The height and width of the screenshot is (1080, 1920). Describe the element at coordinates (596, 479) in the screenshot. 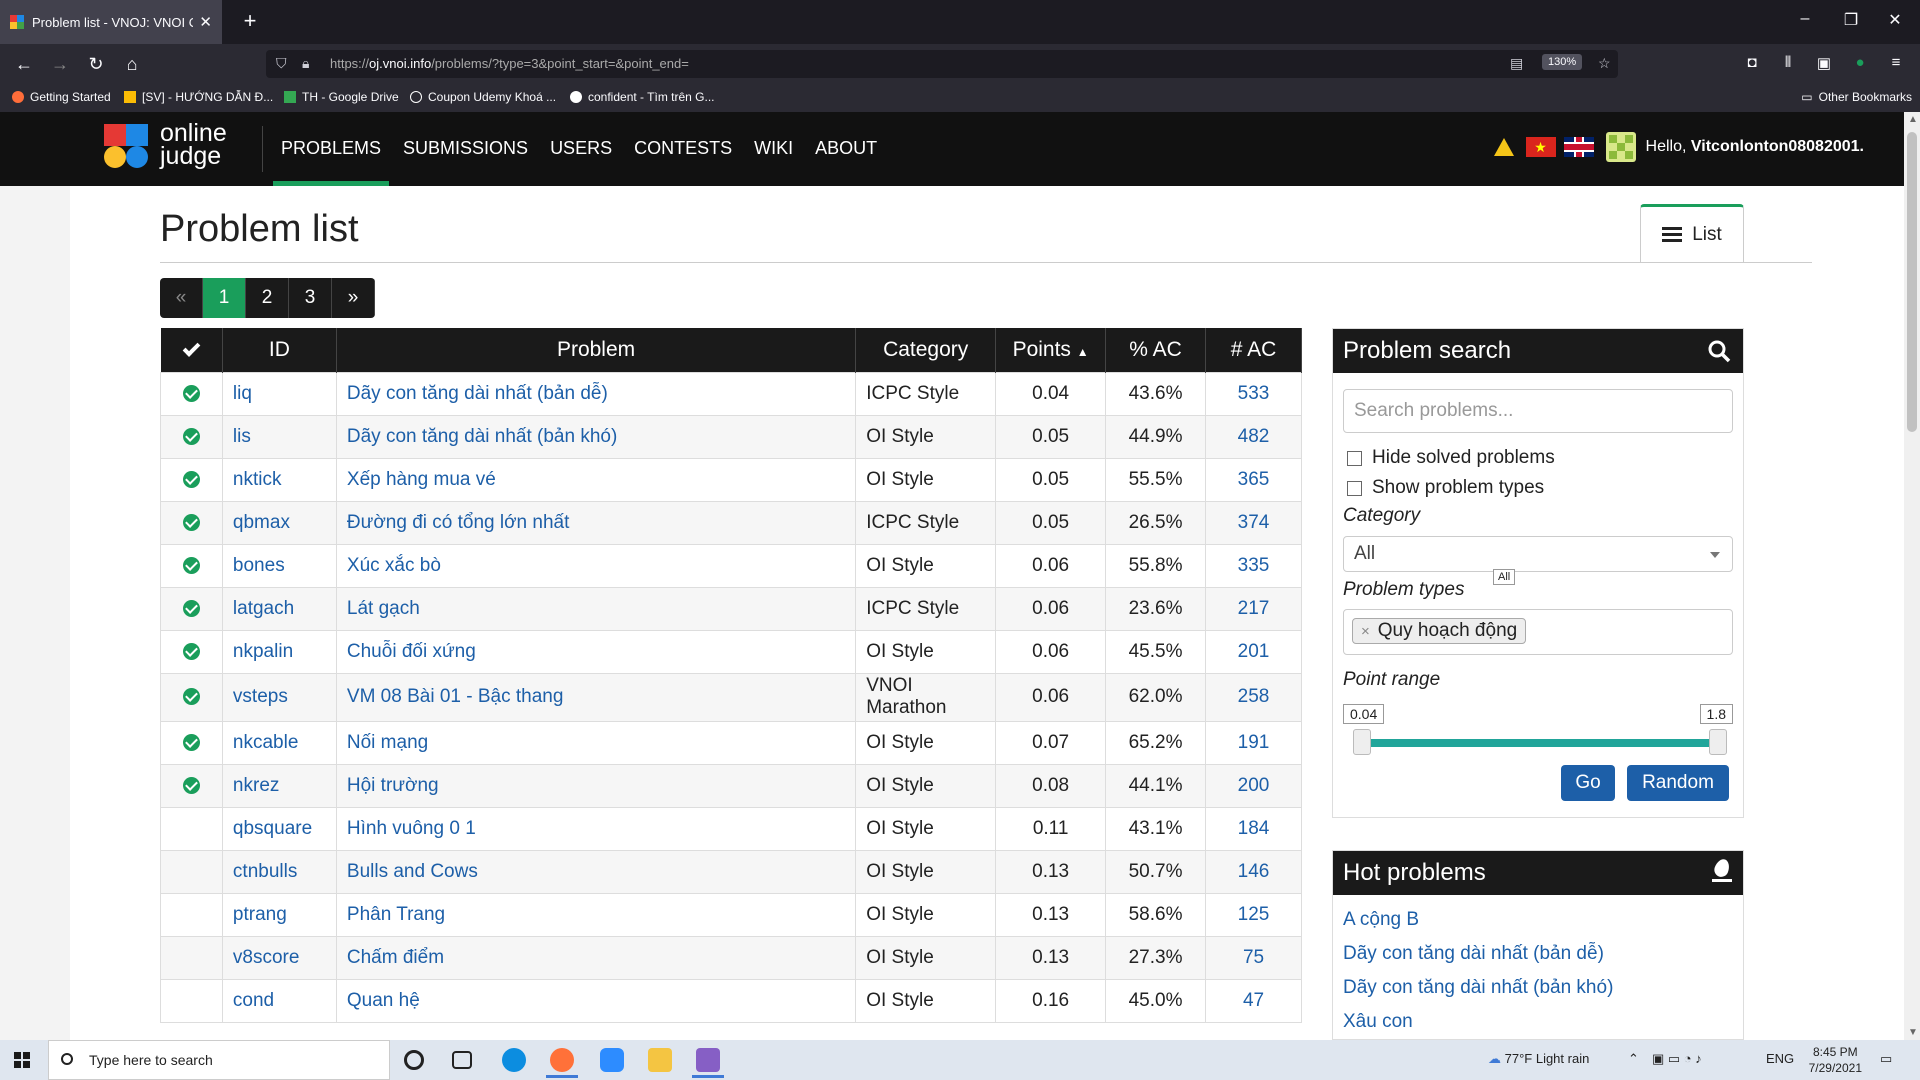

I see `problem-name-link: Xếp hàng mua vé` at that location.